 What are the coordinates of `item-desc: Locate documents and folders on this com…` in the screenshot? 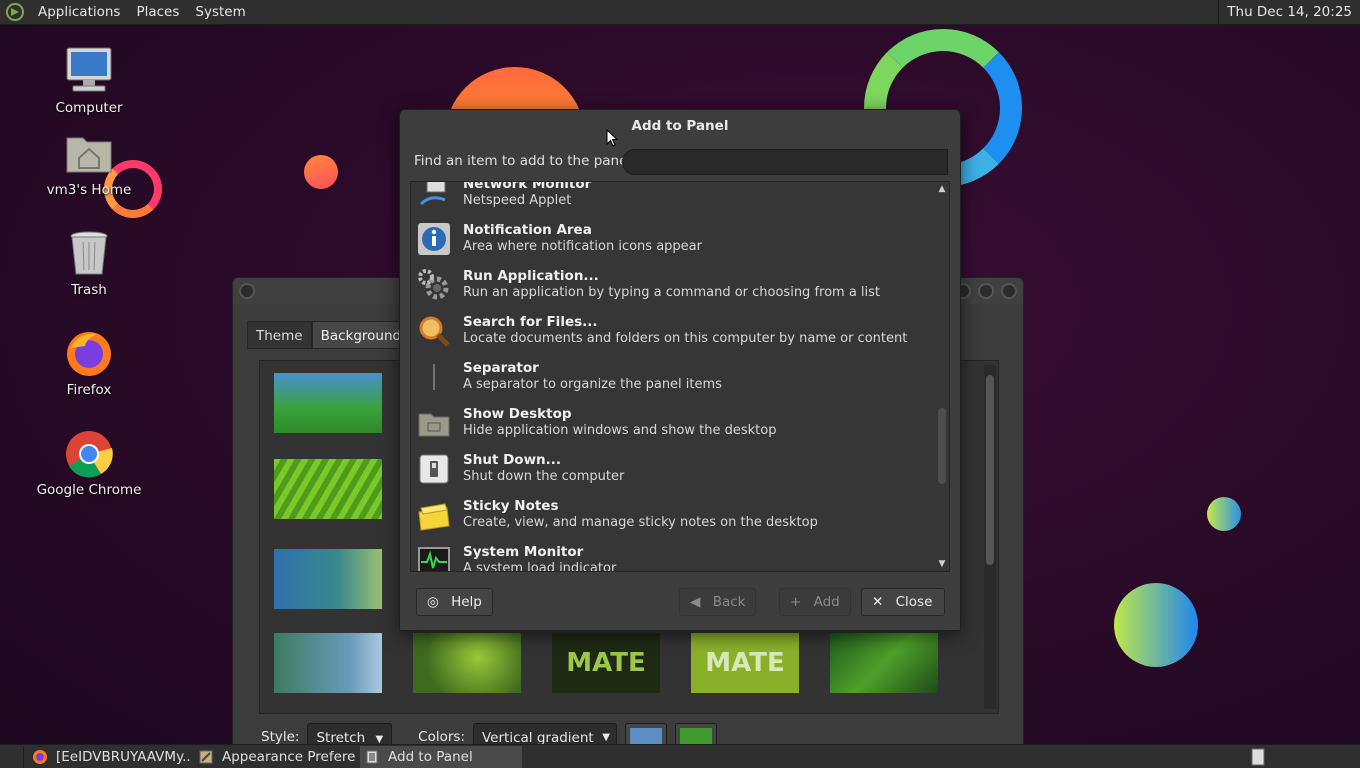 It's located at (685, 338).